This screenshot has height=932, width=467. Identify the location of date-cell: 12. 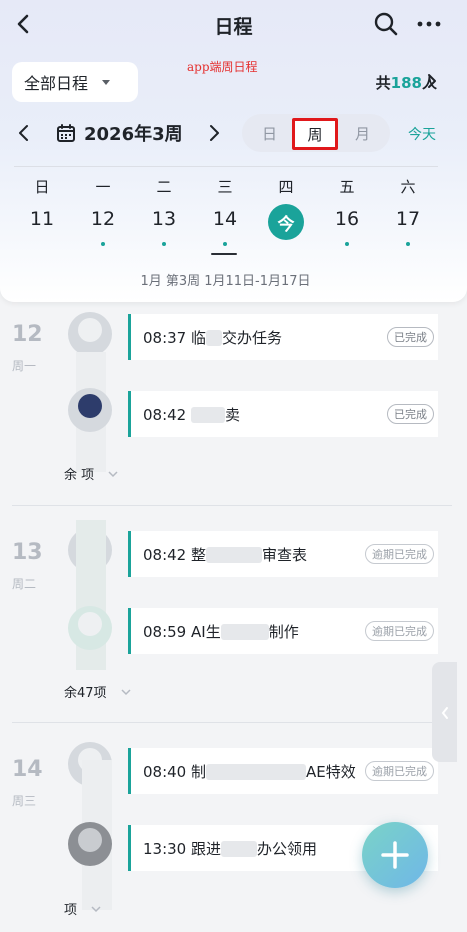
(103, 219).